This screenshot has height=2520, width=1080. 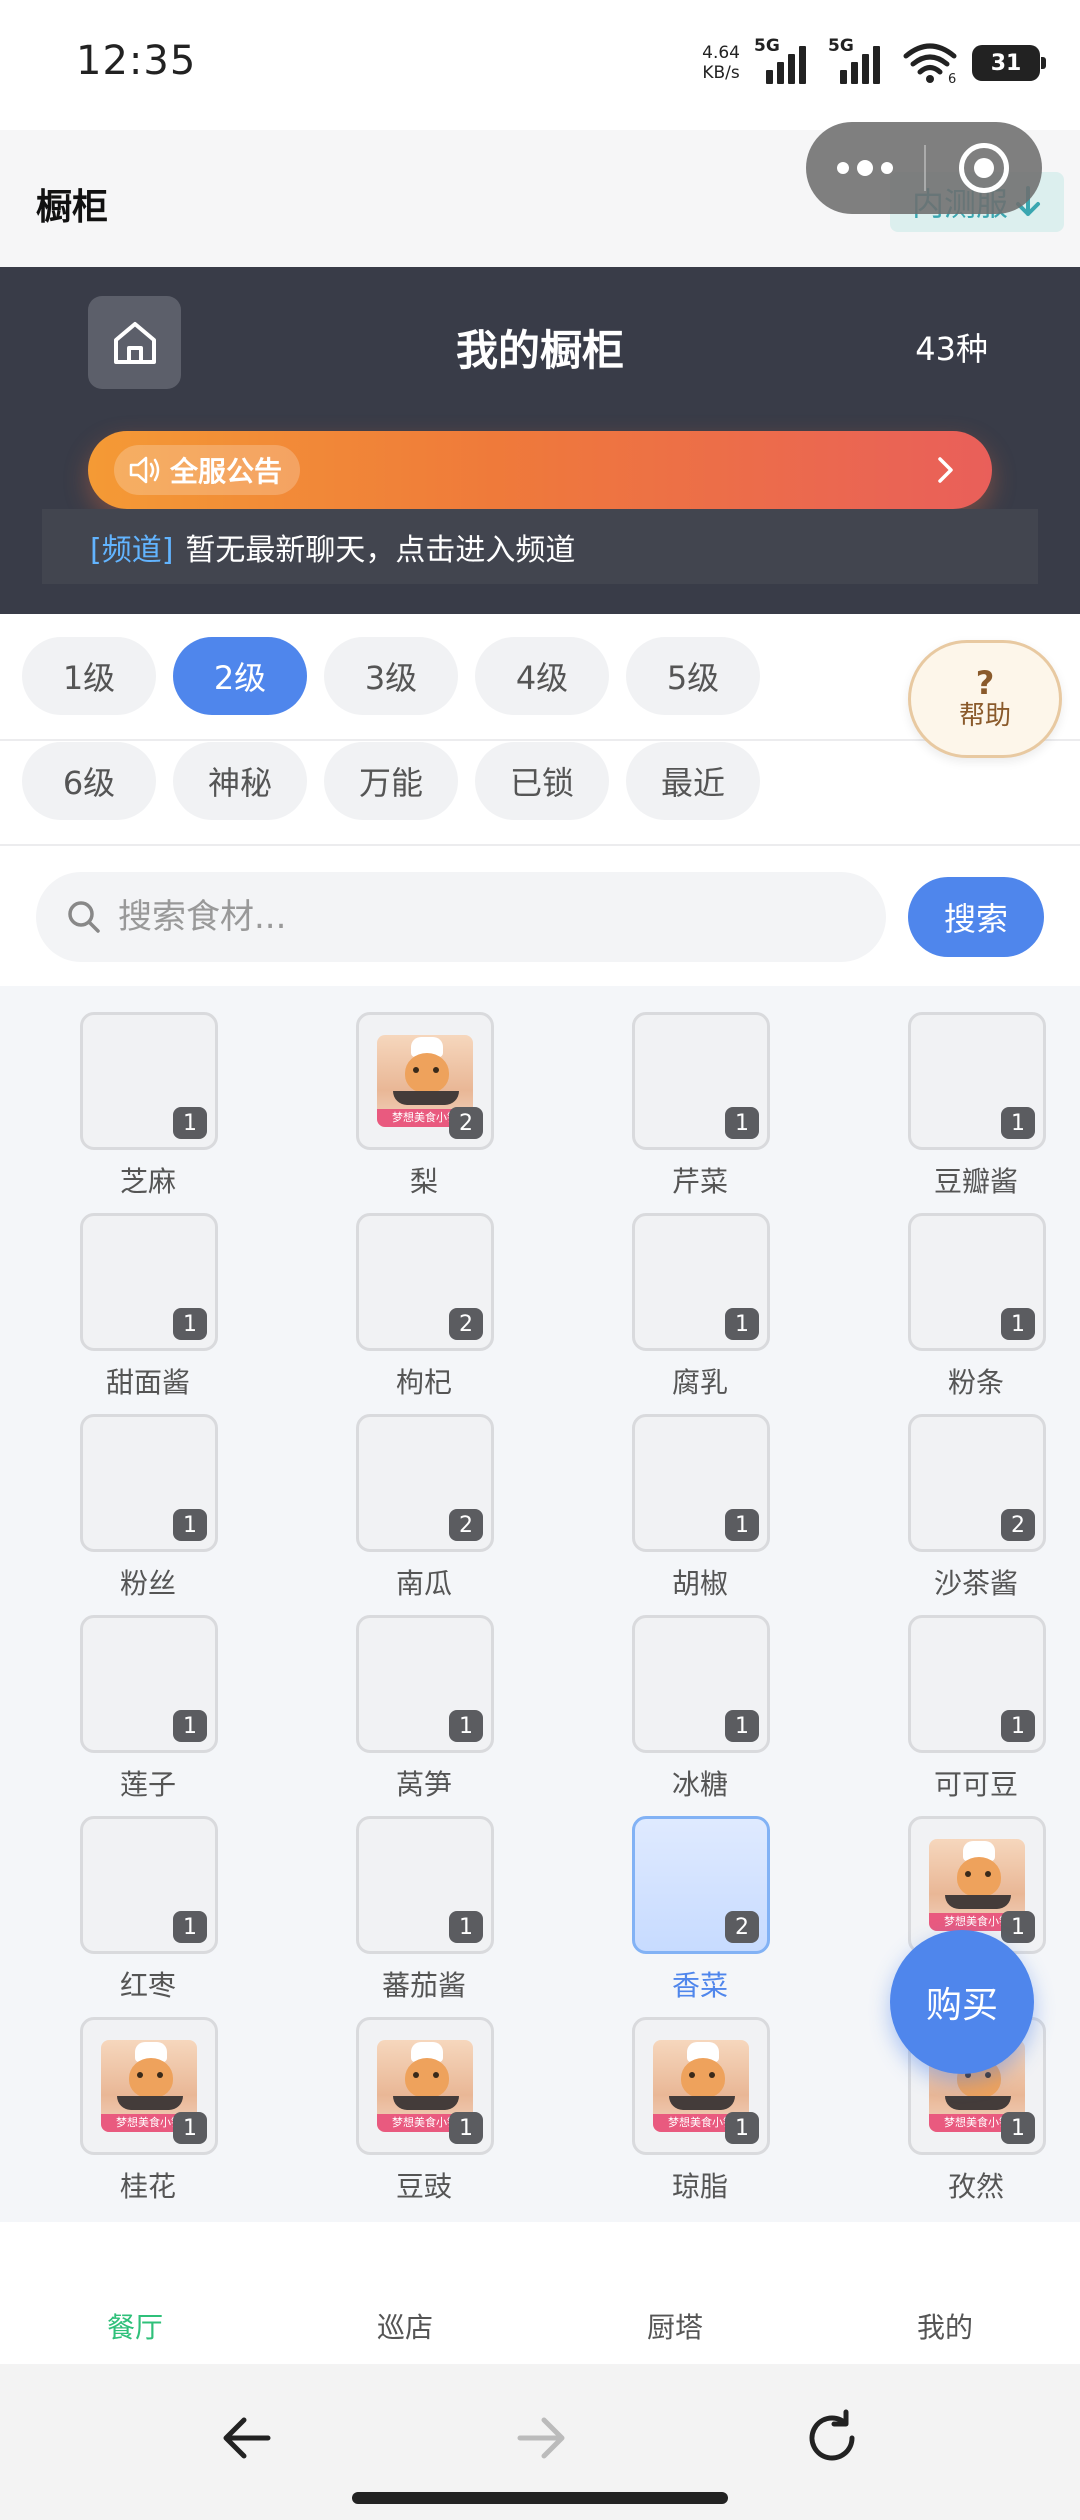 I want to click on chip-level-1: 1级, so click(x=89, y=676).